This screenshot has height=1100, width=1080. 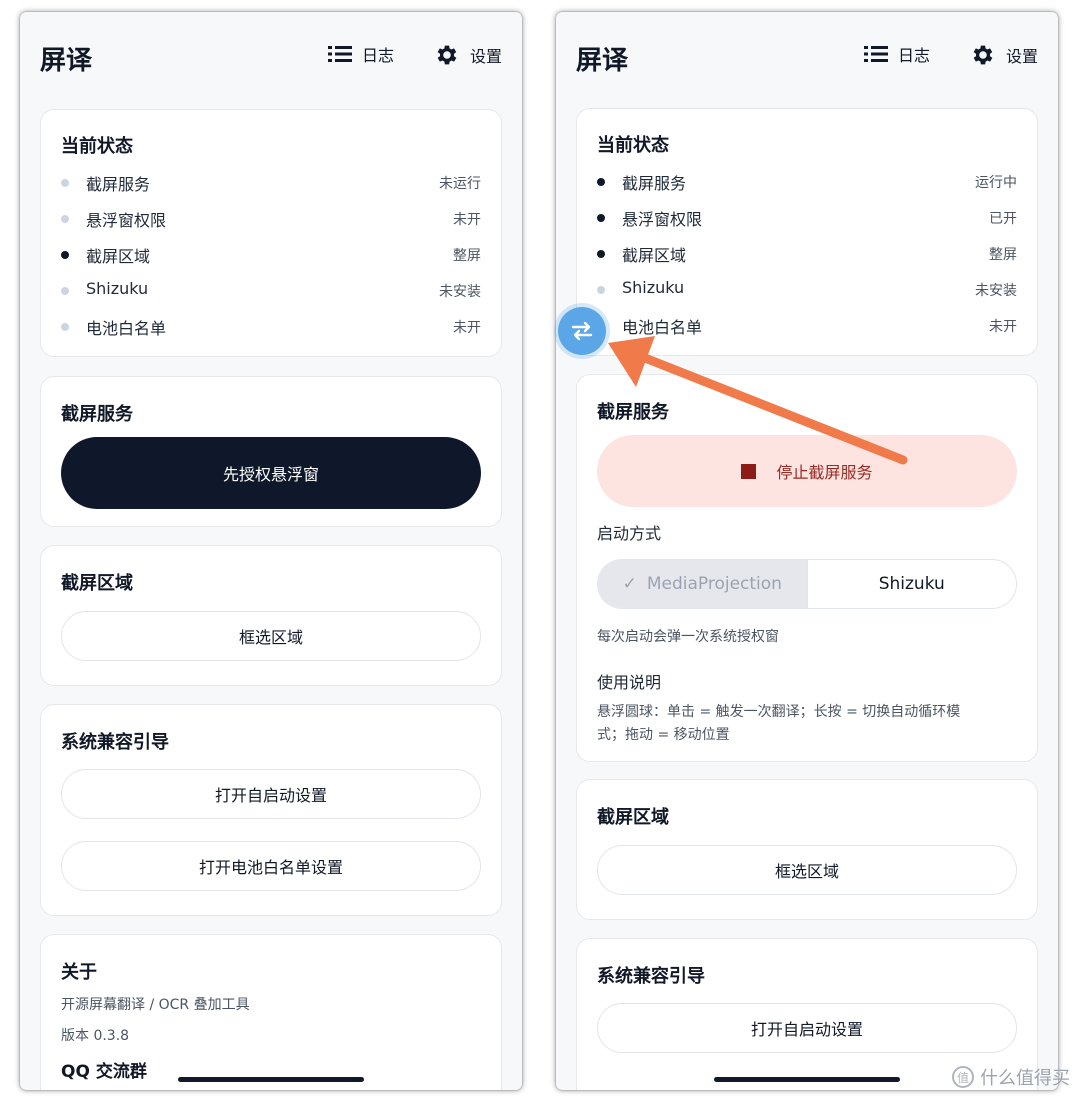 What do you see at coordinates (271, 866) in the screenshot?
I see `battery-whitelist-settings-button: 打开电池白名单设置` at bounding box center [271, 866].